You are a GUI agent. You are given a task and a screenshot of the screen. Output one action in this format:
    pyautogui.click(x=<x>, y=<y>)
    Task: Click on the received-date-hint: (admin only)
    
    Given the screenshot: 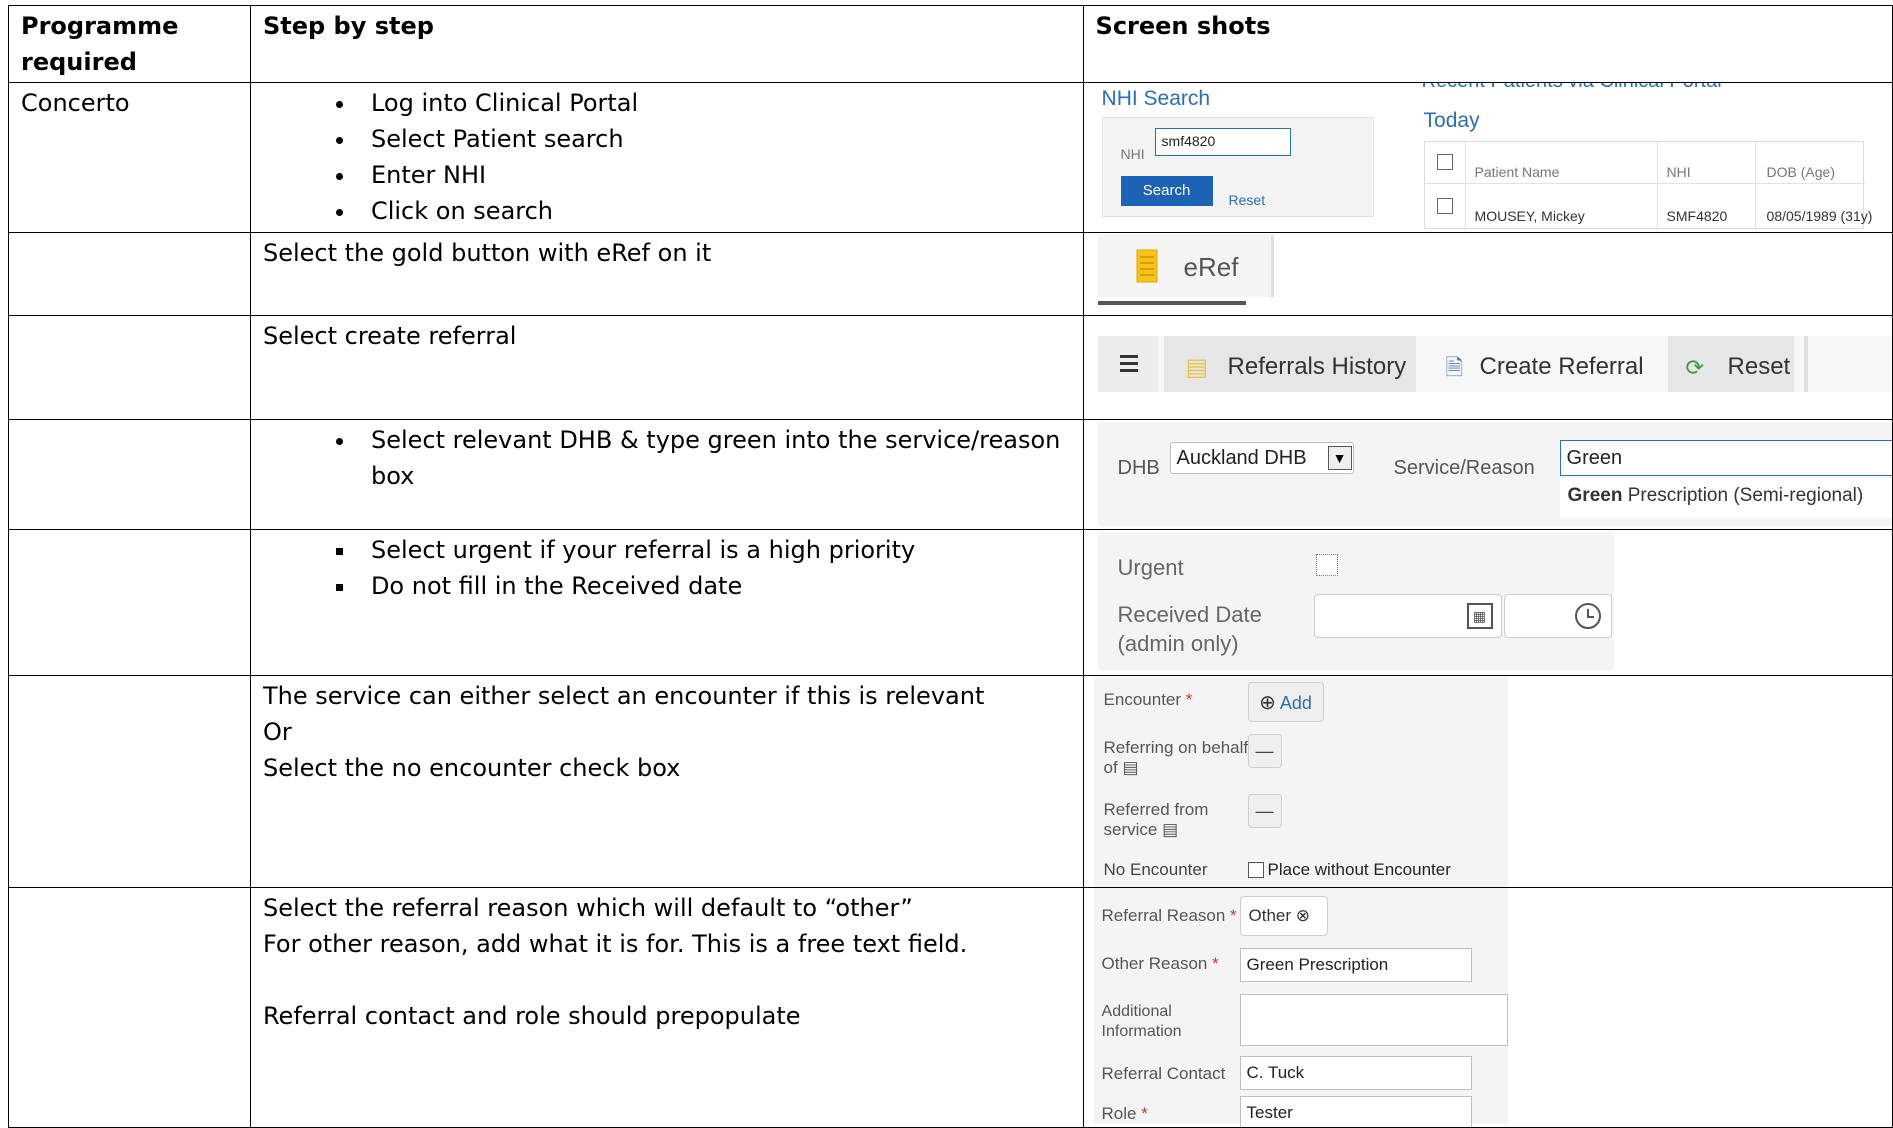 What is the action you would take?
    pyautogui.click(x=1178, y=643)
    